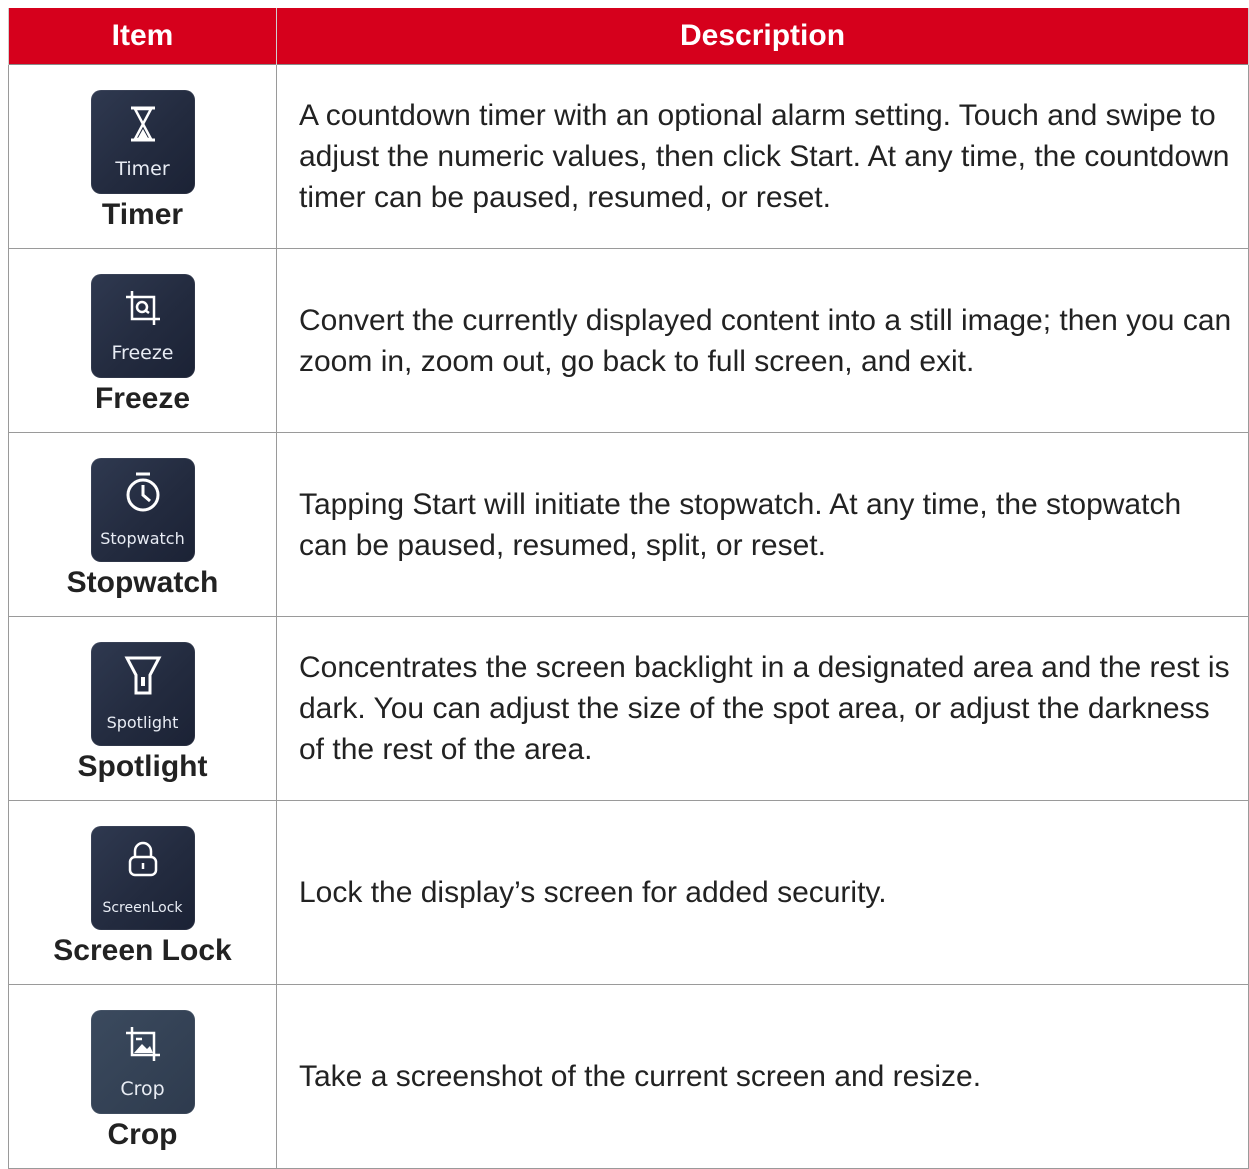  I want to click on item-cell: Timer Timer, so click(142, 156).